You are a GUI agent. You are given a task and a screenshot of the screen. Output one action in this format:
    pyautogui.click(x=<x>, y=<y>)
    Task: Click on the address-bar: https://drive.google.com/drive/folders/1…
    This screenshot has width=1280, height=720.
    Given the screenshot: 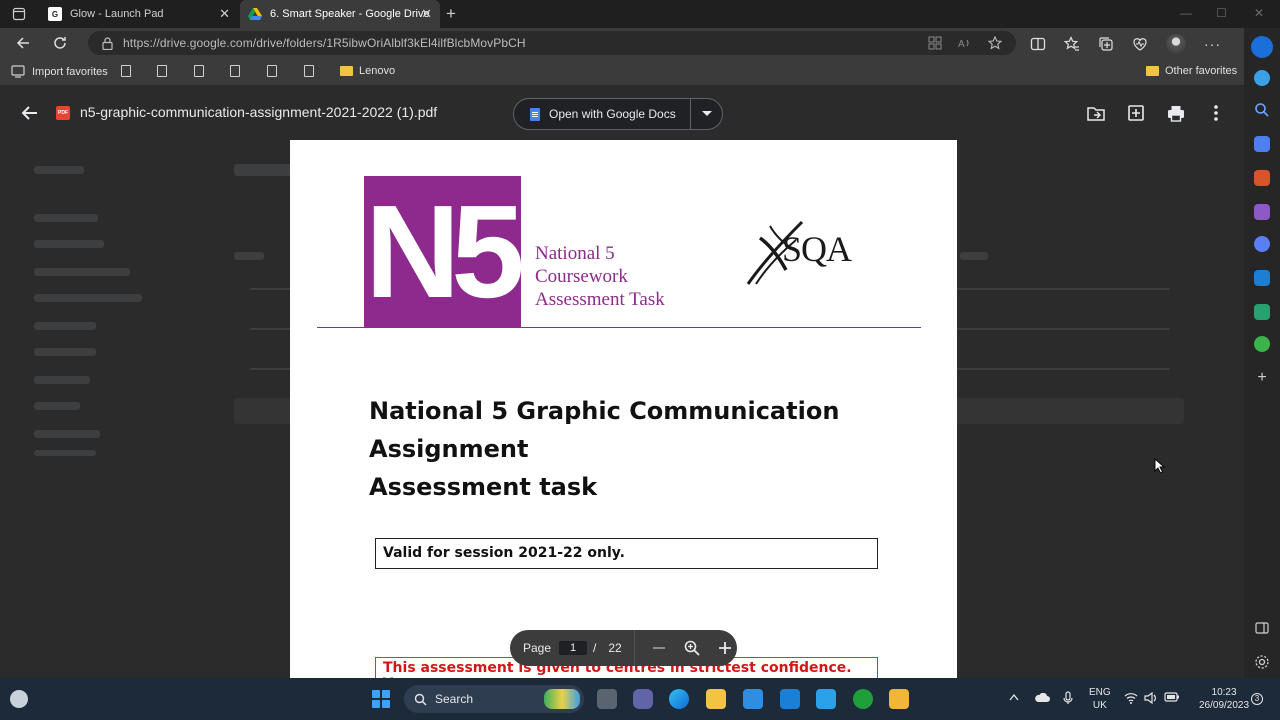 What is the action you would take?
    pyautogui.click(x=640, y=43)
    